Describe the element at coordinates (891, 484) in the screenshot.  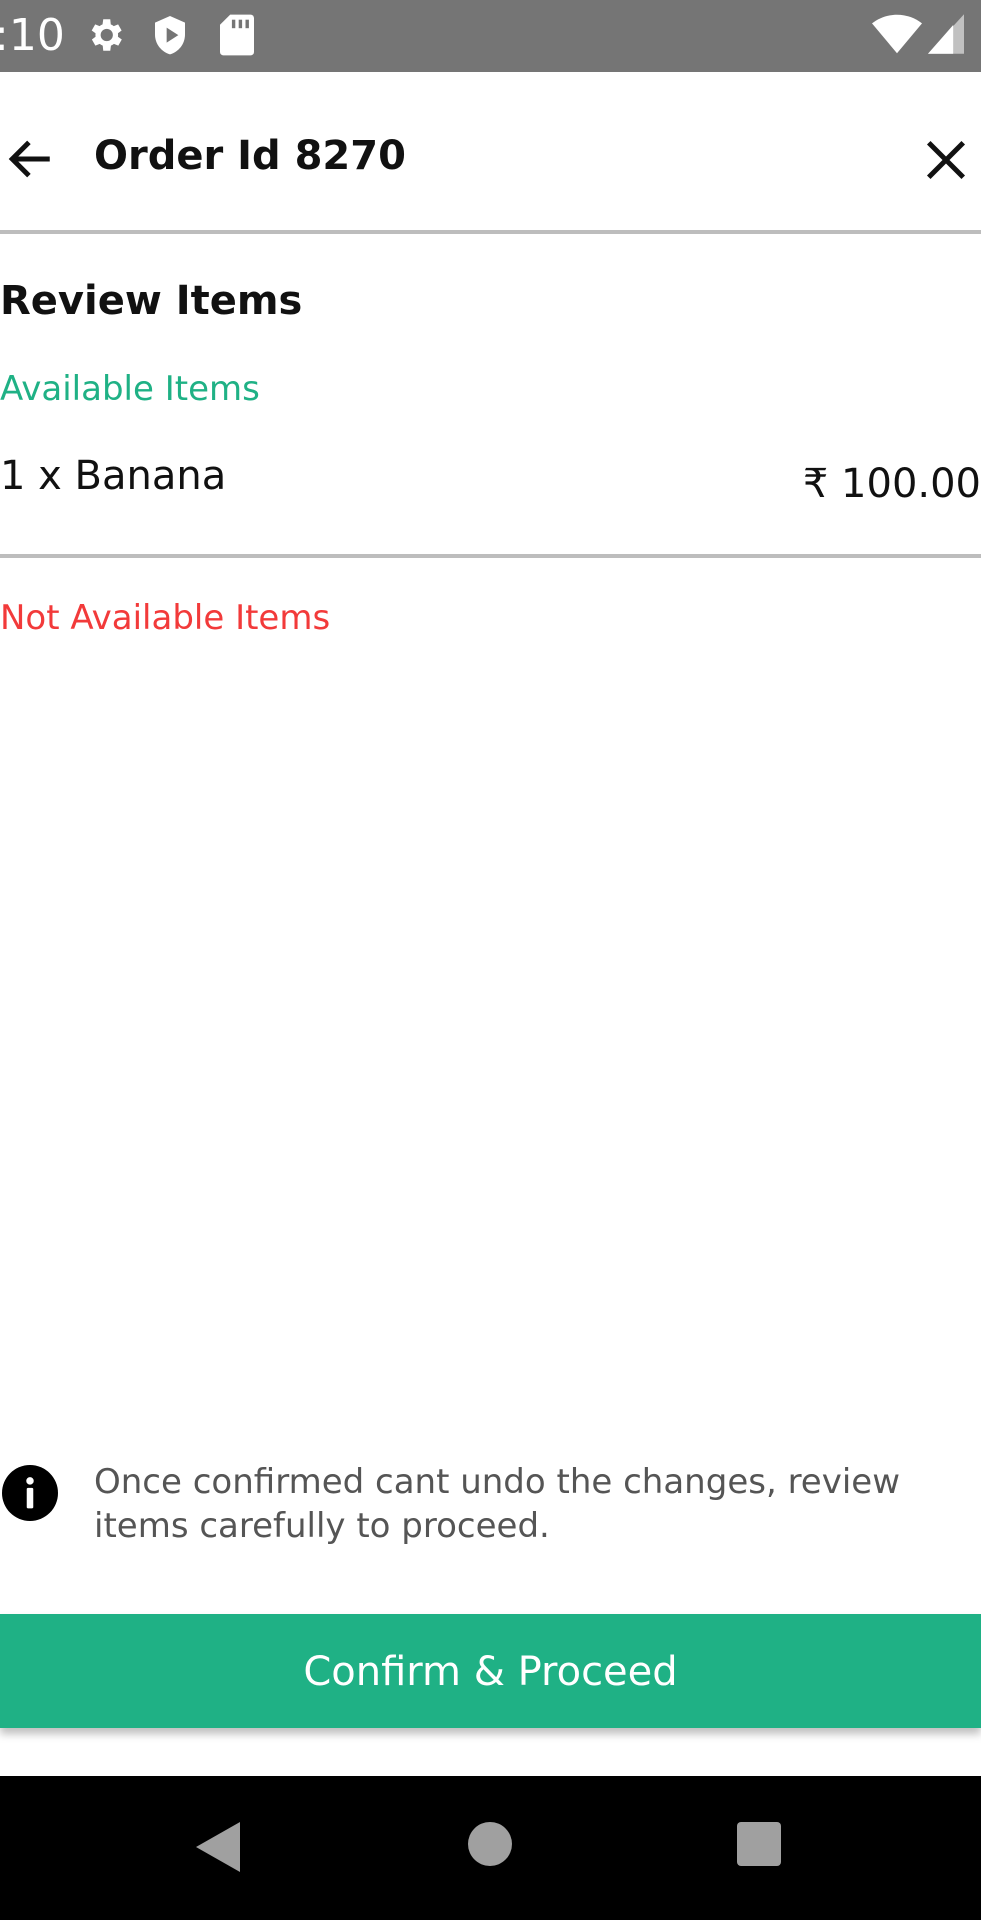
I see `item-price: ₹ 100.00` at that location.